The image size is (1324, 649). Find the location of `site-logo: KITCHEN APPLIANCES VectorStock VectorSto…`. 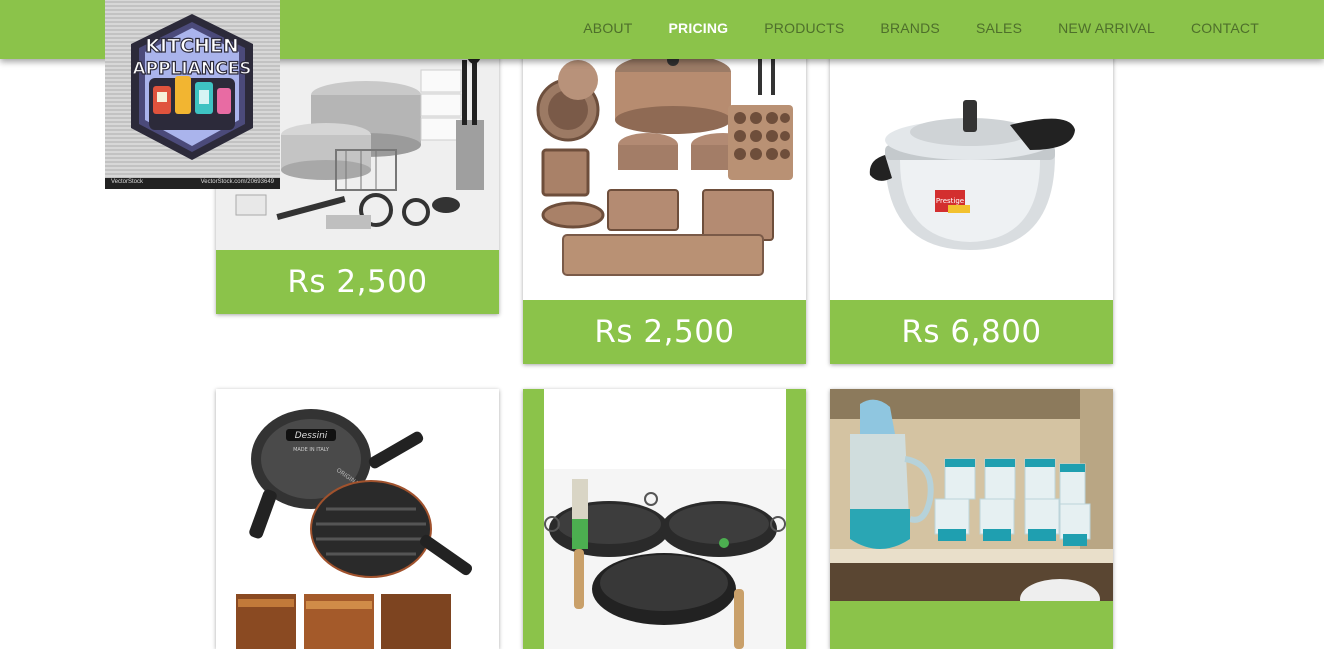

site-logo: KITCHEN APPLIANCES VectorStock VectorSto… is located at coordinates (192, 94).